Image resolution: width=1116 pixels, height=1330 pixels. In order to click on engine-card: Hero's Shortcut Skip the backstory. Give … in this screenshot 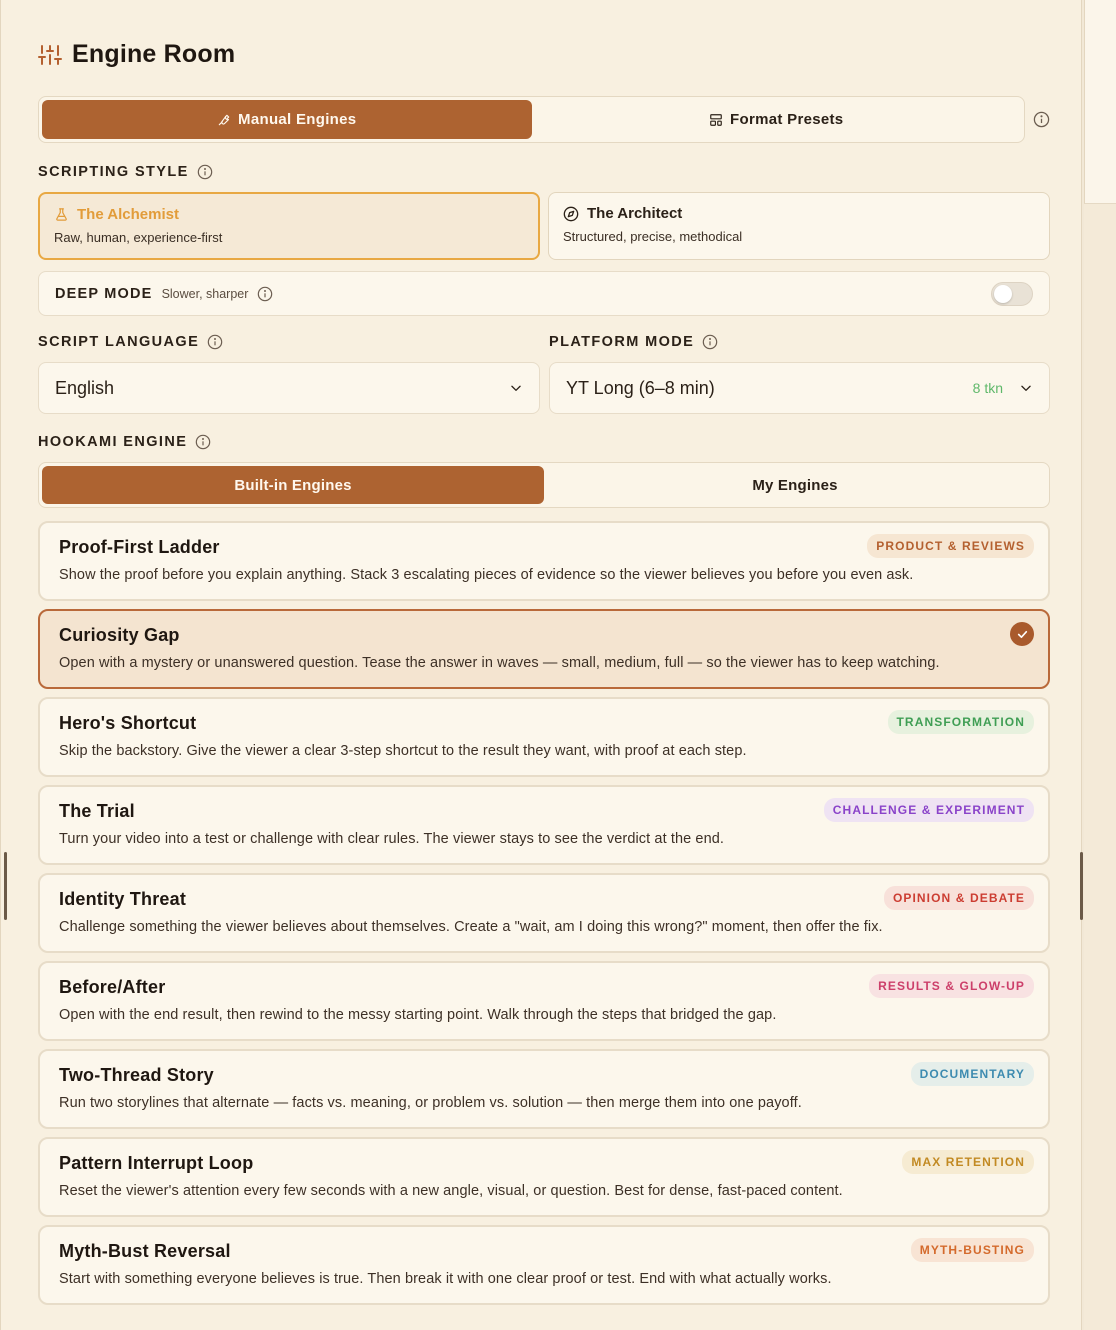, I will do `click(544, 737)`.